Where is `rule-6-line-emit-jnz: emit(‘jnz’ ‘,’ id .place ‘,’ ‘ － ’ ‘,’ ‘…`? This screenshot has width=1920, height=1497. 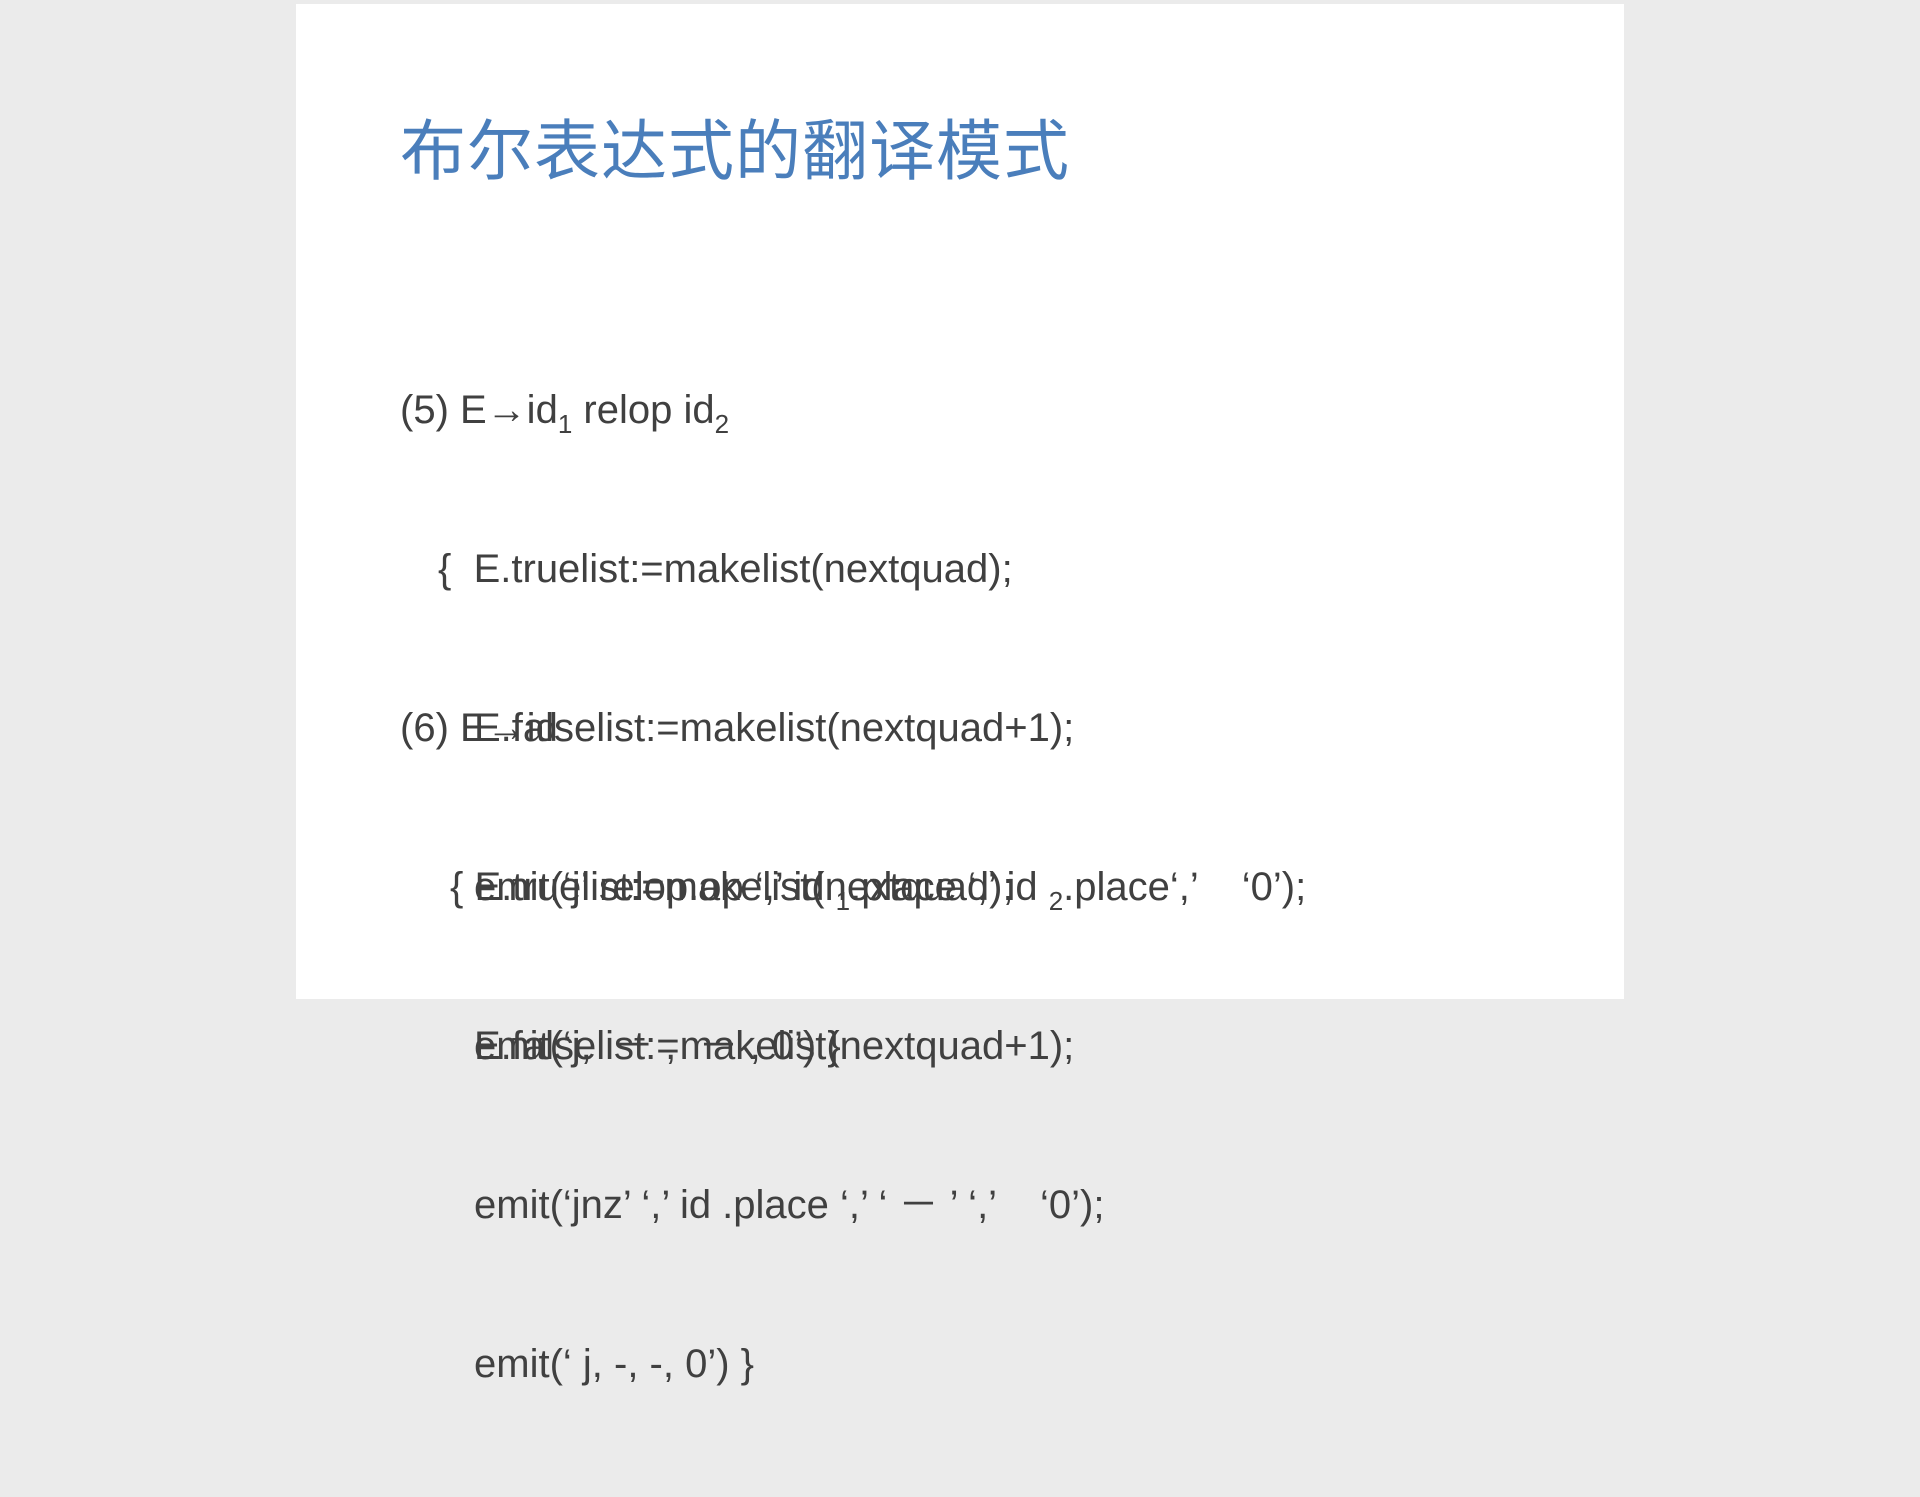 rule-6-line-emit-jnz: emit(‘jnz’ ‘,’ id .place ‘,’ ‘ － ’ ‘,’ ‘… is located at coordinates (789, 1205).